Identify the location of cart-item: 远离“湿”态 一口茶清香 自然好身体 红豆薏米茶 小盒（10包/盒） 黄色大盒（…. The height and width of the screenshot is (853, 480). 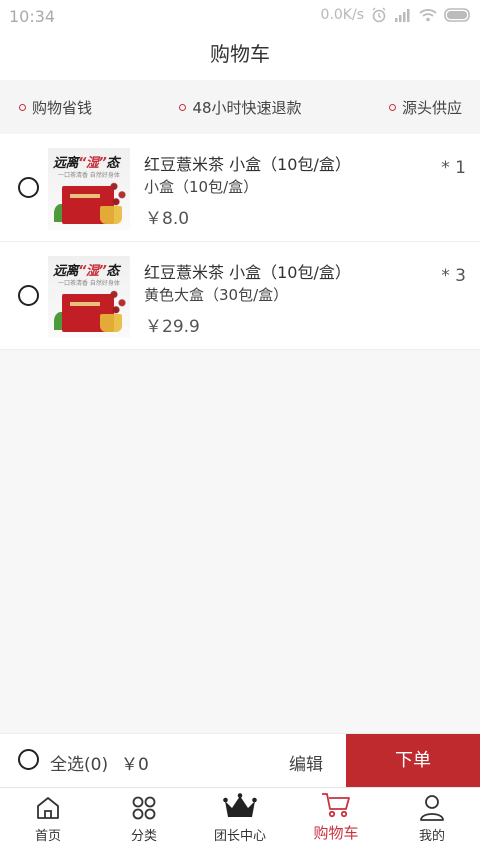
(240, 296).